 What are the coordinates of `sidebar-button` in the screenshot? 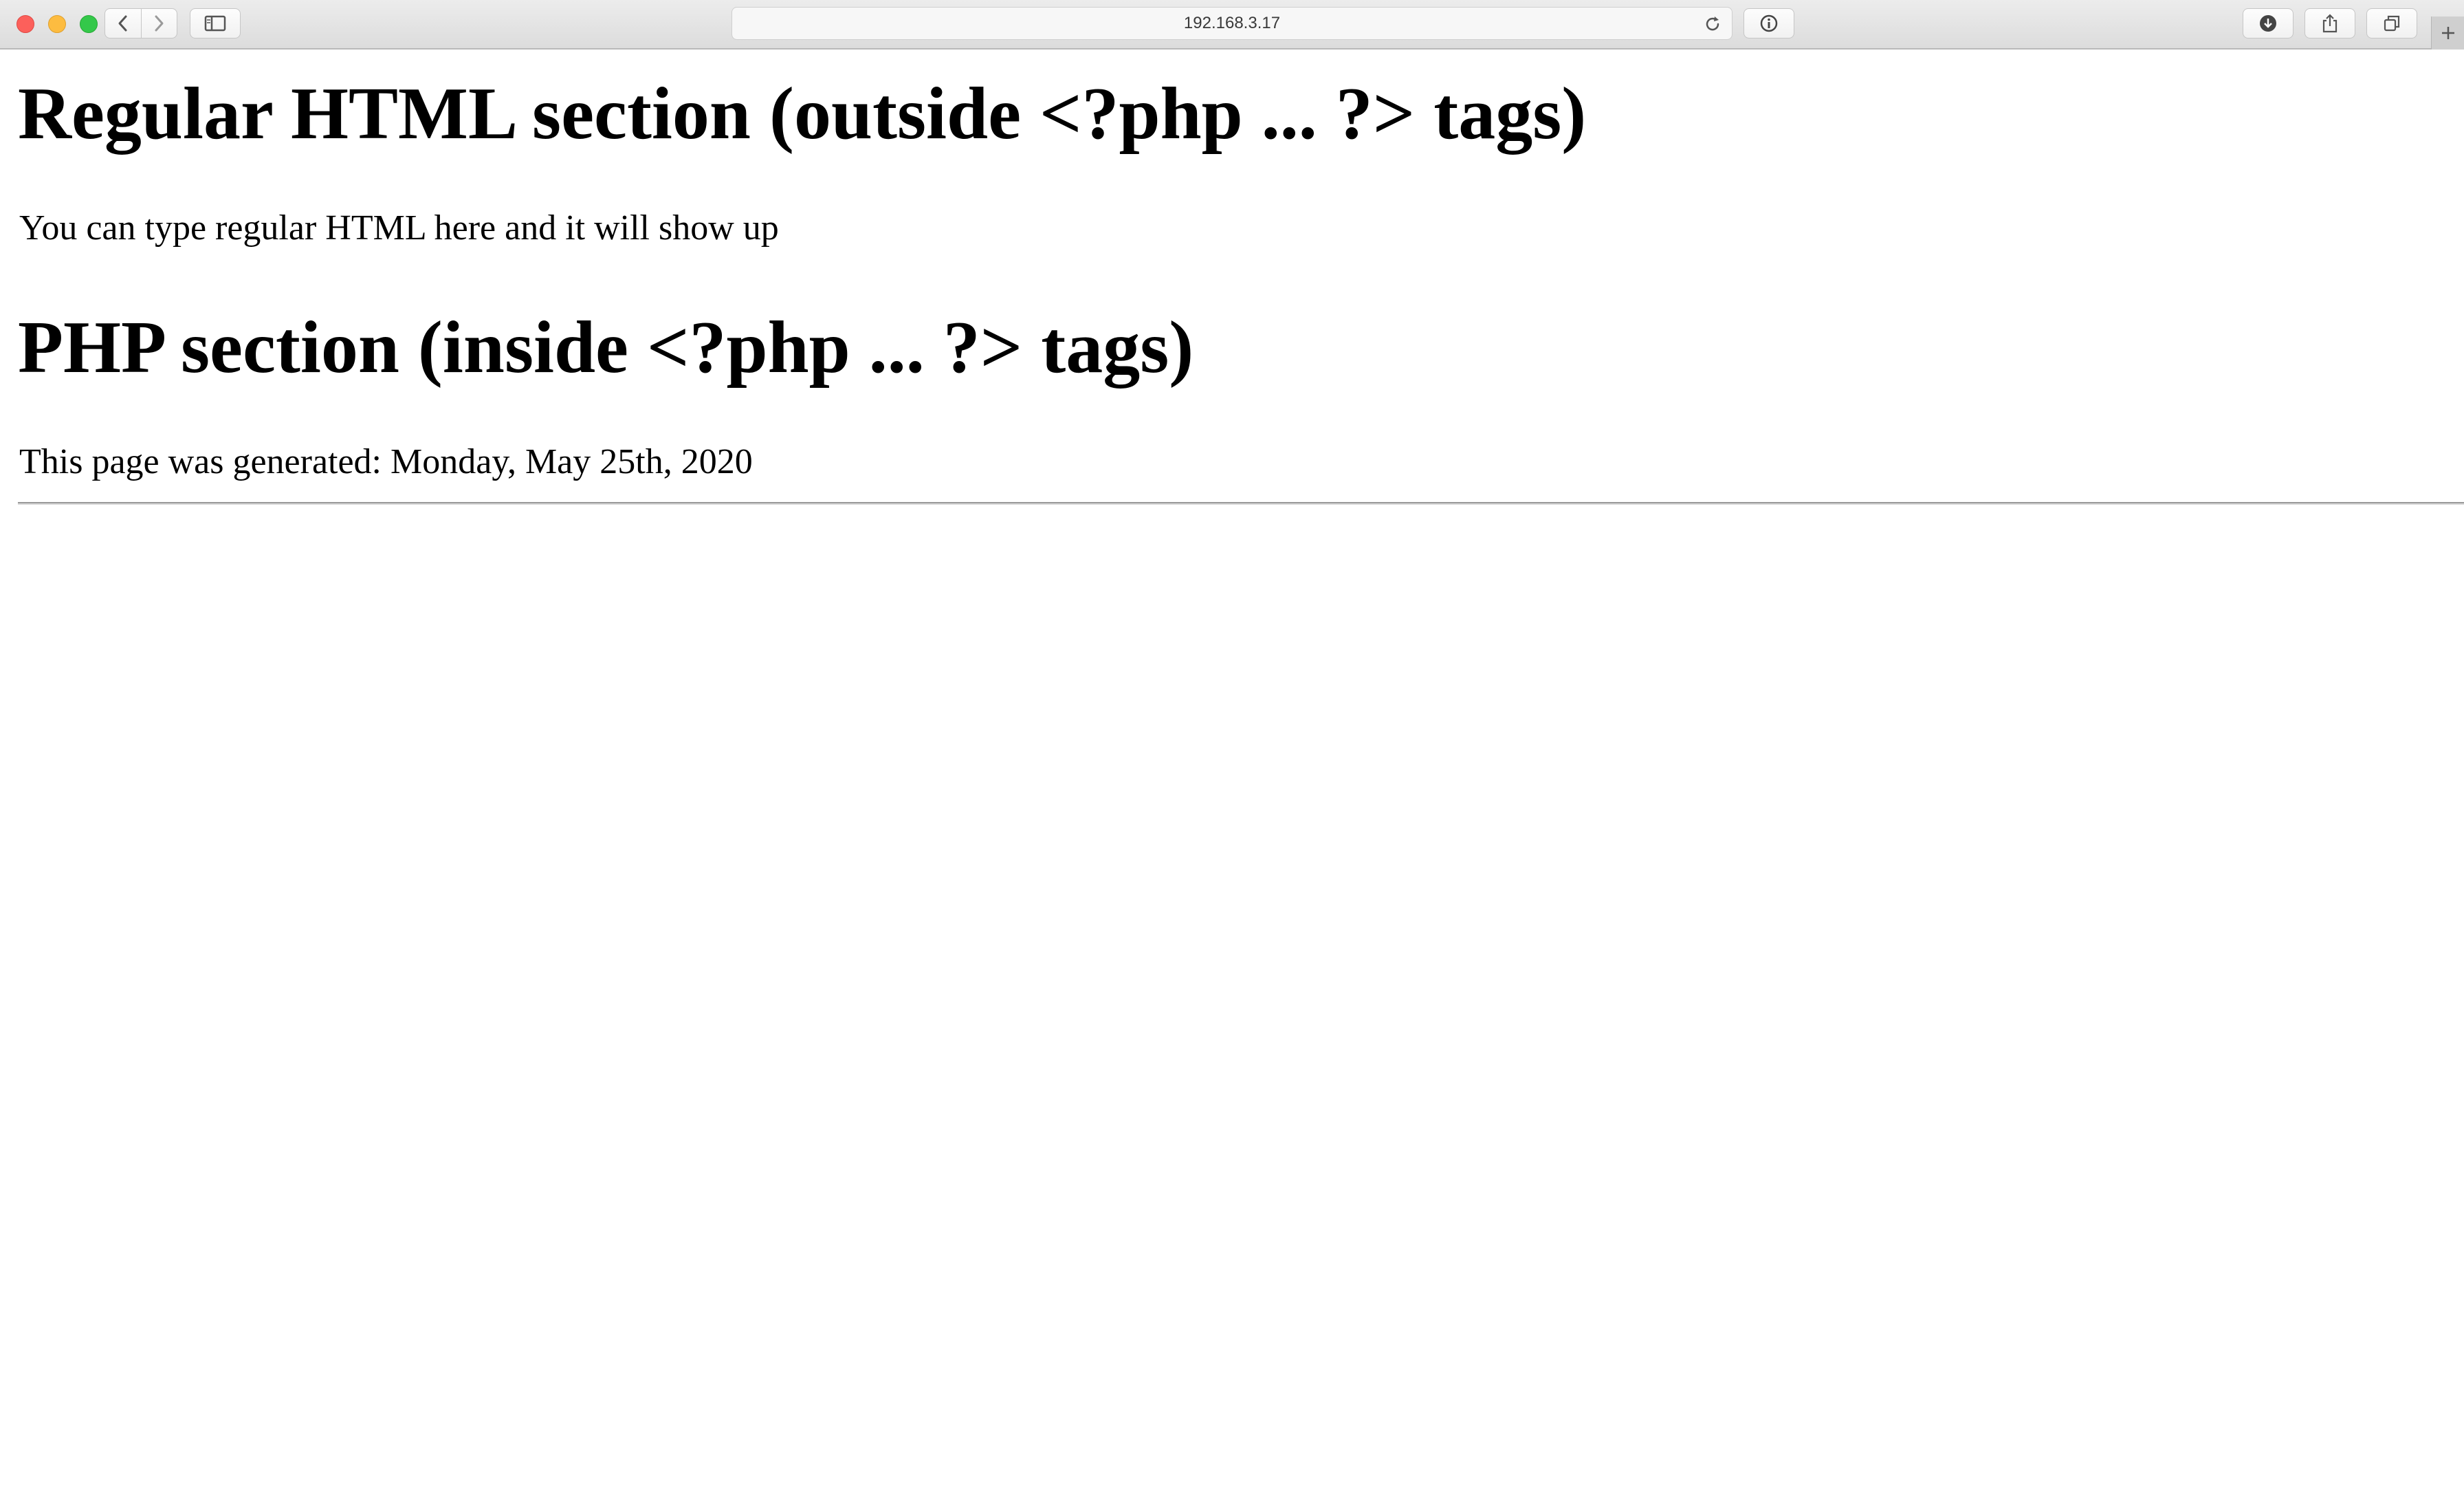 It's located at (215, 23).